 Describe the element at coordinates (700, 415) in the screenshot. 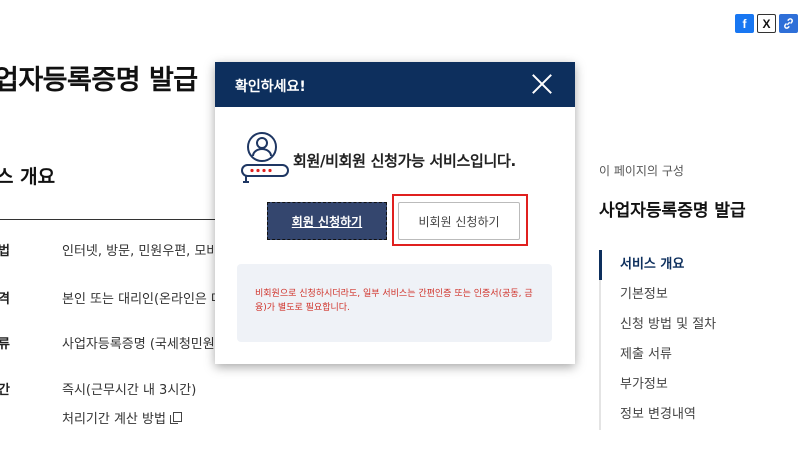

I see `toc-item-change-history: 정보 변경내역` at that location.